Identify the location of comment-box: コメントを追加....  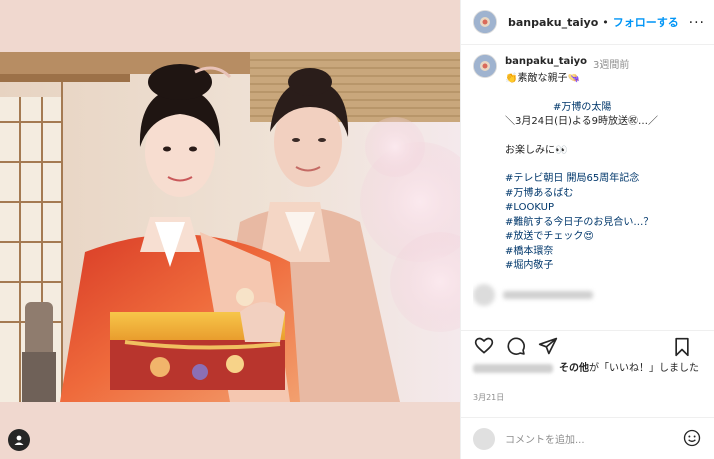
(587, 438).